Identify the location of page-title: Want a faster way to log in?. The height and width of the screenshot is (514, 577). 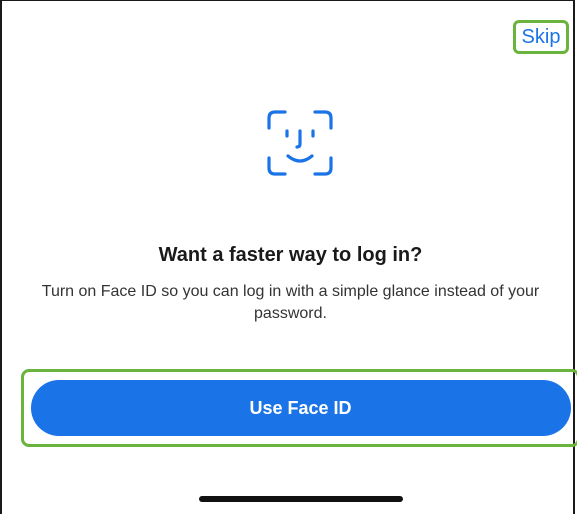
(290, 255).